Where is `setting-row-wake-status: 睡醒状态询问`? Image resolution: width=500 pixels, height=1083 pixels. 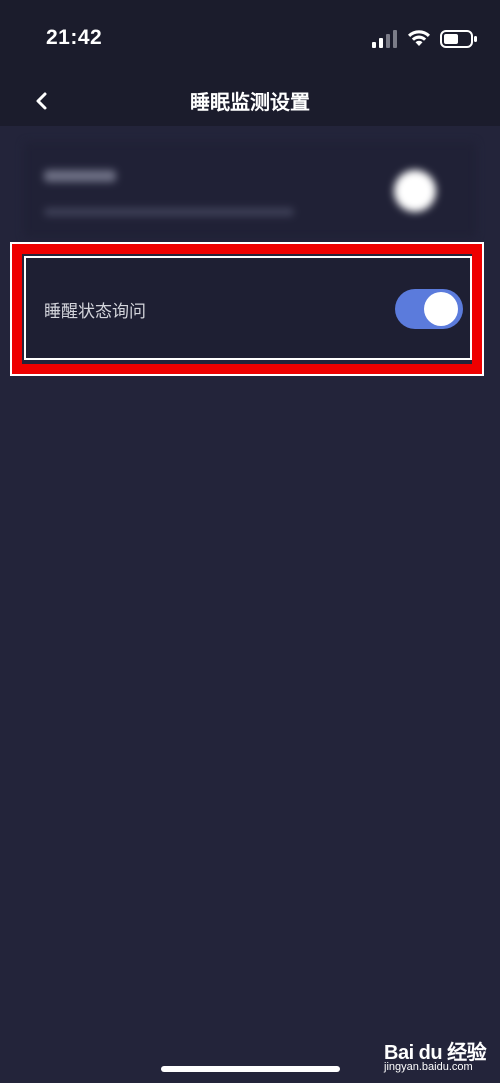
setting-row-wake-status: 睡醒状态询问 is located at coordinates (248, 308).